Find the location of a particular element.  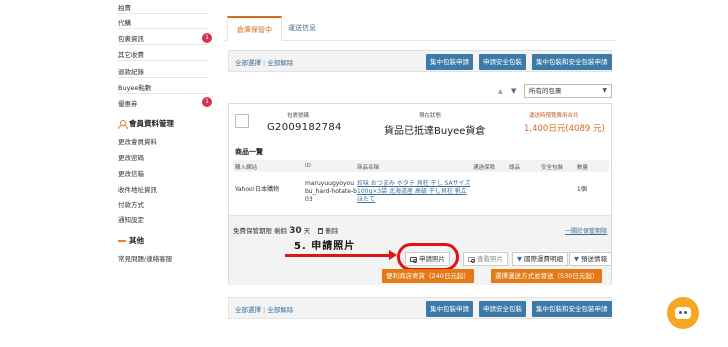

selection-links: 全部選擇 | 全部解除 is located at coordinates (264, 310).